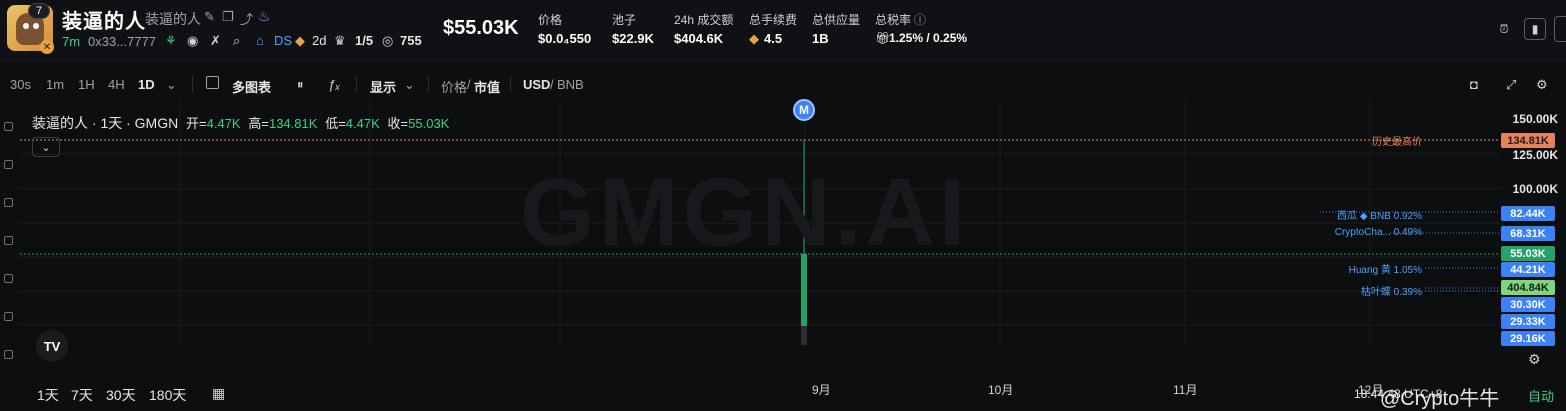  Describe the element at coordinates (105, 123) in the screenshot. I see `legend-title: 装逼的人 · 1天 · GMGN` at that location.